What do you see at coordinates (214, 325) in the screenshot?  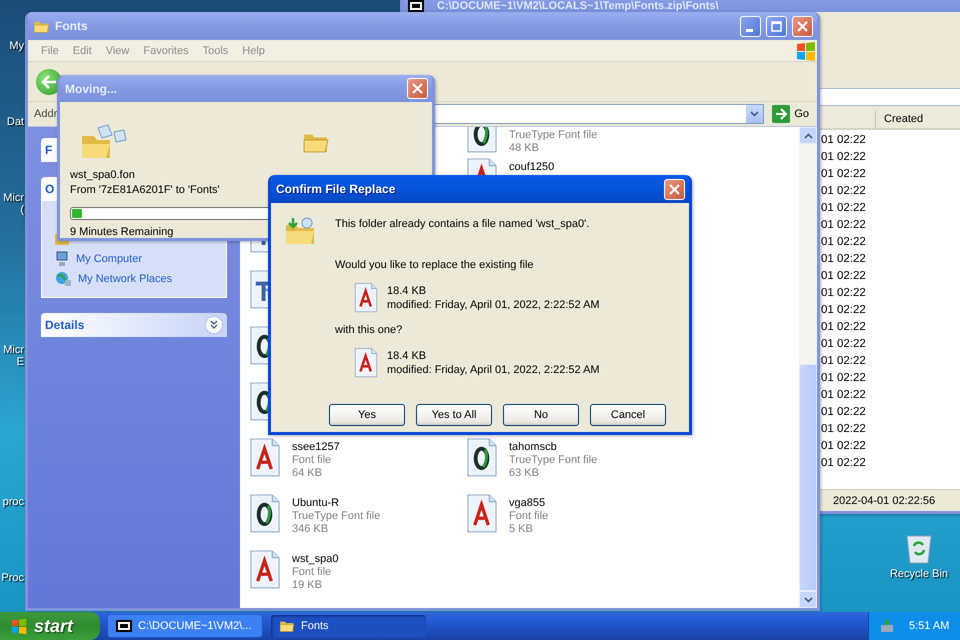 I see `expand-button` at bounding box center [214, 325].